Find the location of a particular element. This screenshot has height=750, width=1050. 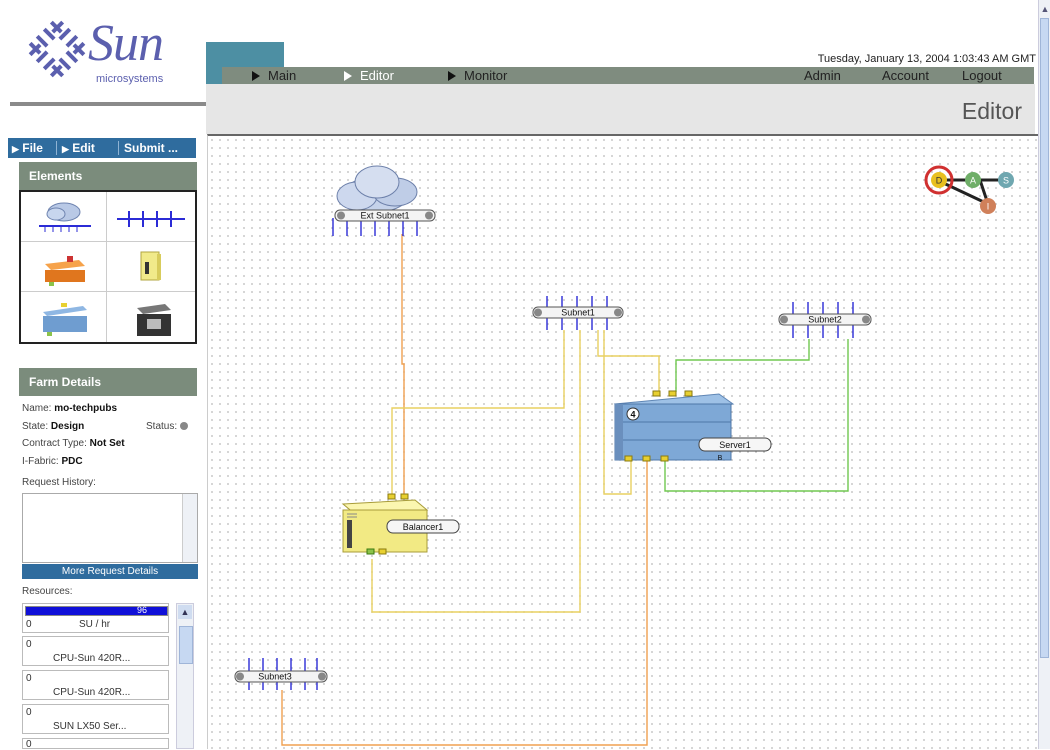

wire-subnet1-to-server-top is located at coordinates (628, 361).